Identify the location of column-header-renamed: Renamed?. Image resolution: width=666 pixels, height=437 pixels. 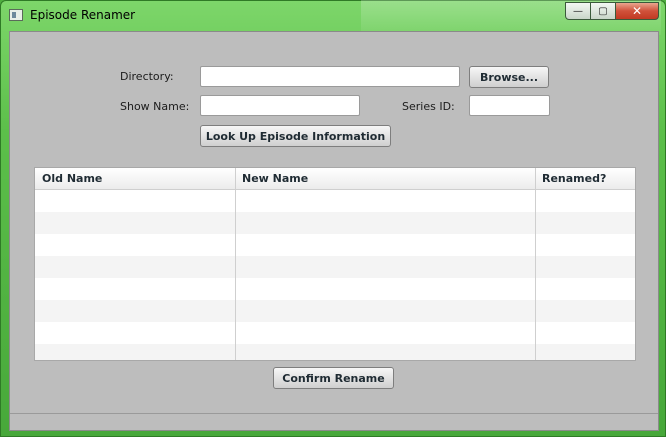
(585, 179).